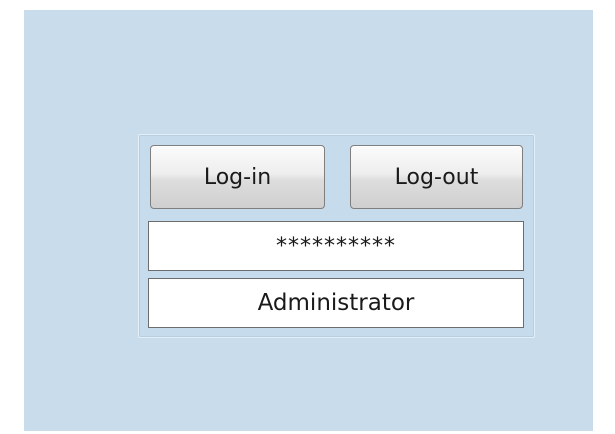 The width and height of the screenshot is (615, 434). Describe the element at coordinates (336, 303) in the screenshot. I see `user-field: Administrator` at that location.